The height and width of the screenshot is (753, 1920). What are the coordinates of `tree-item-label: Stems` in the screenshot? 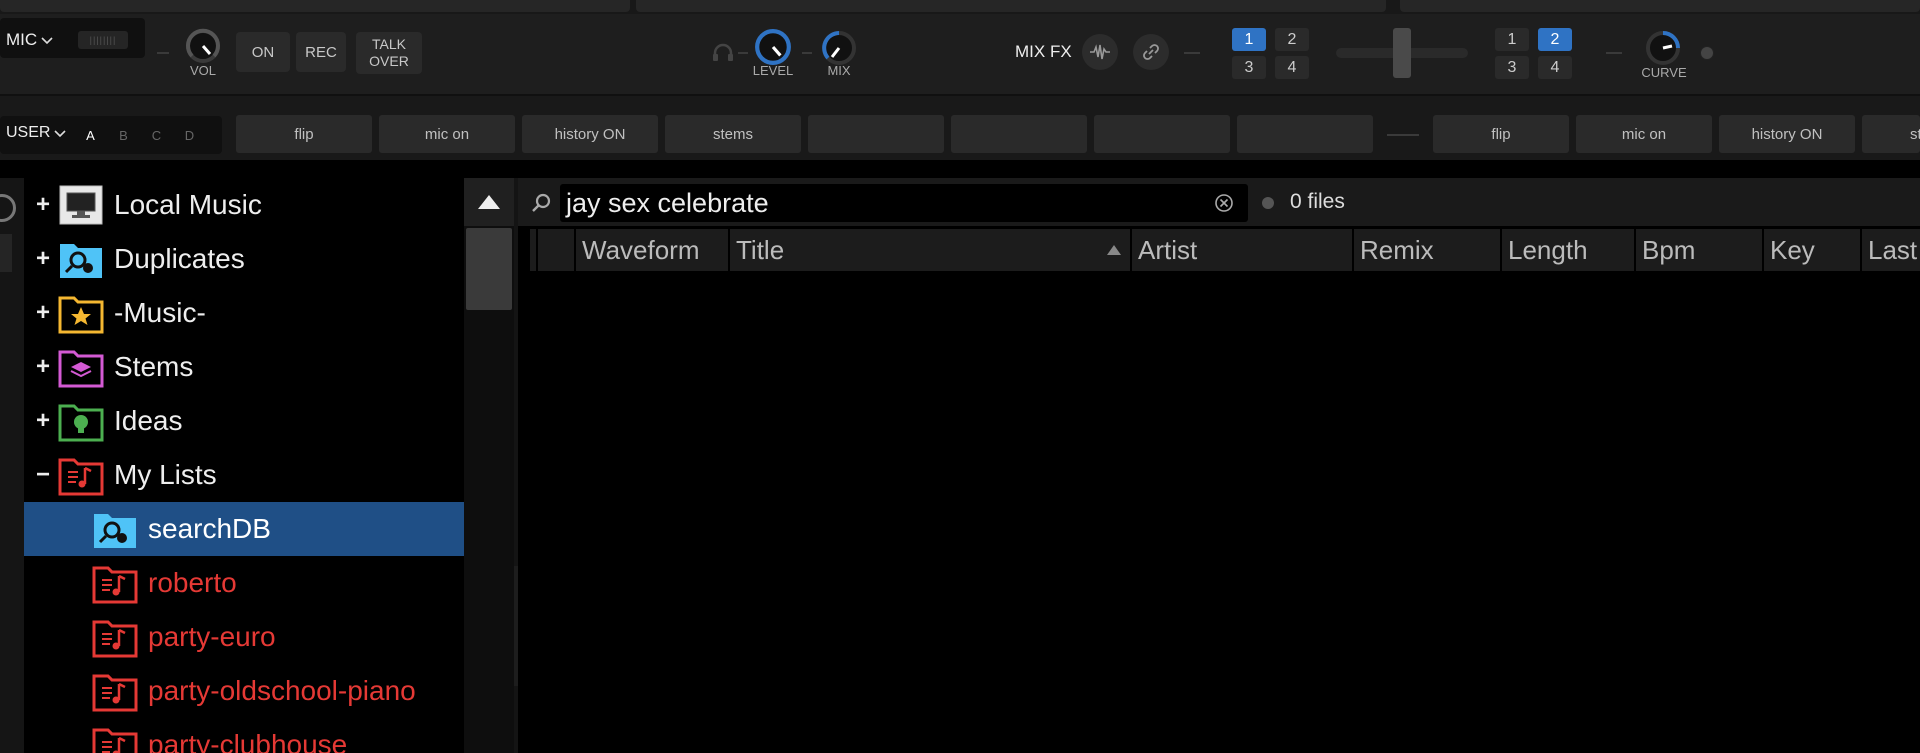 It's located at (154, 366).